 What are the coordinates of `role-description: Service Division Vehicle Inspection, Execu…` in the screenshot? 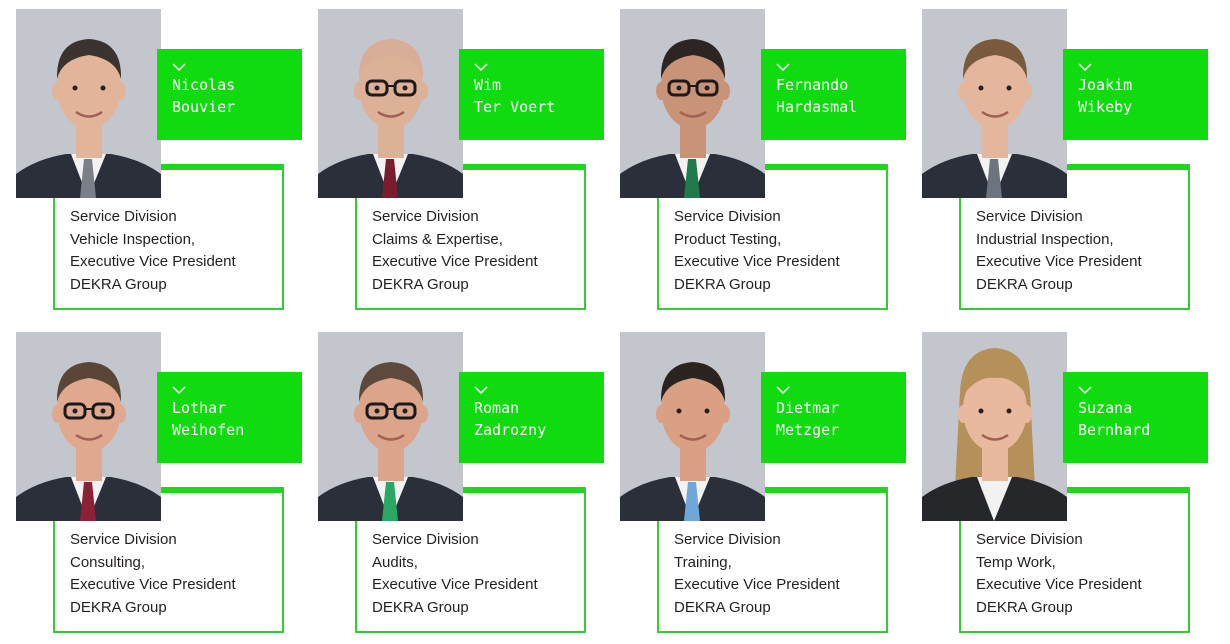 It's located at (180, 251).